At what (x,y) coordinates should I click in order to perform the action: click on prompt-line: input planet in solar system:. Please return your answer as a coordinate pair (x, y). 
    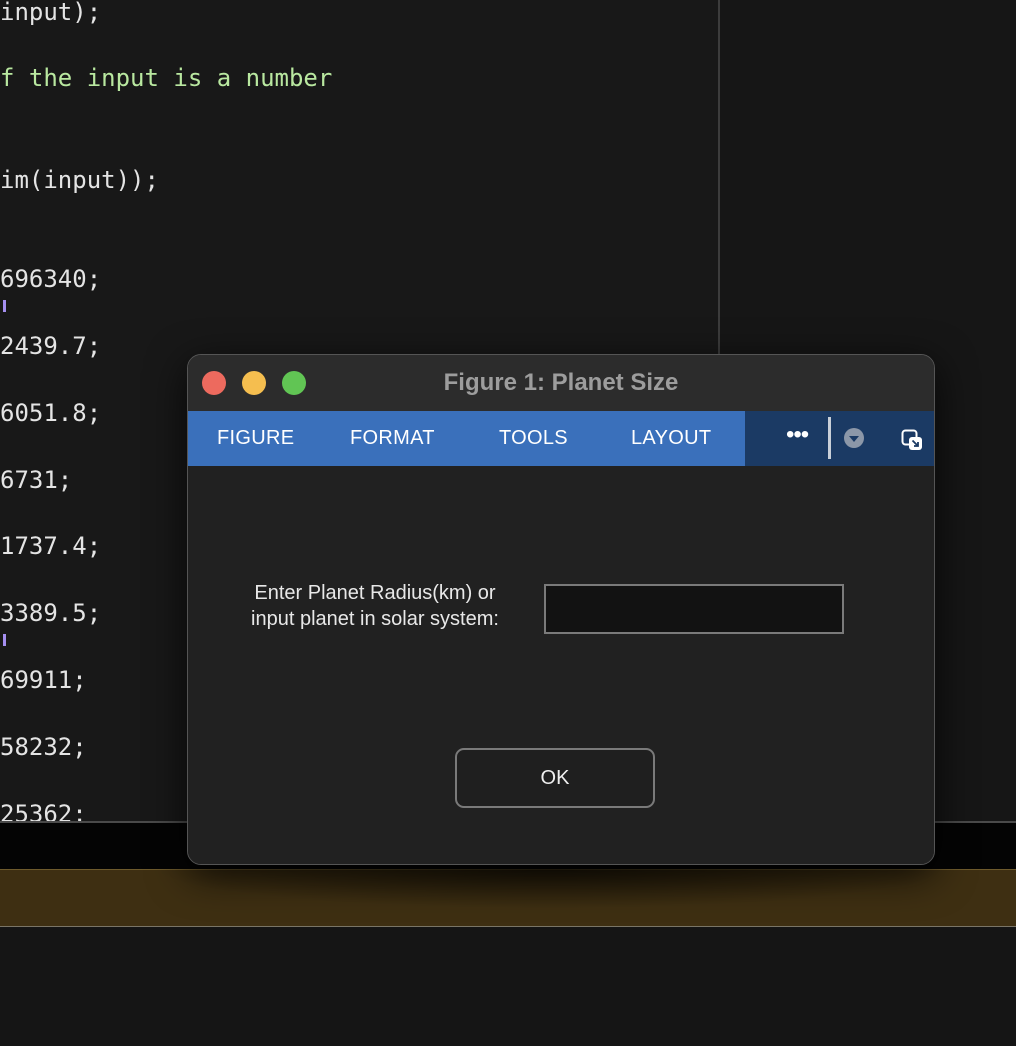
    Looking at the image, I should click on (375, 619).